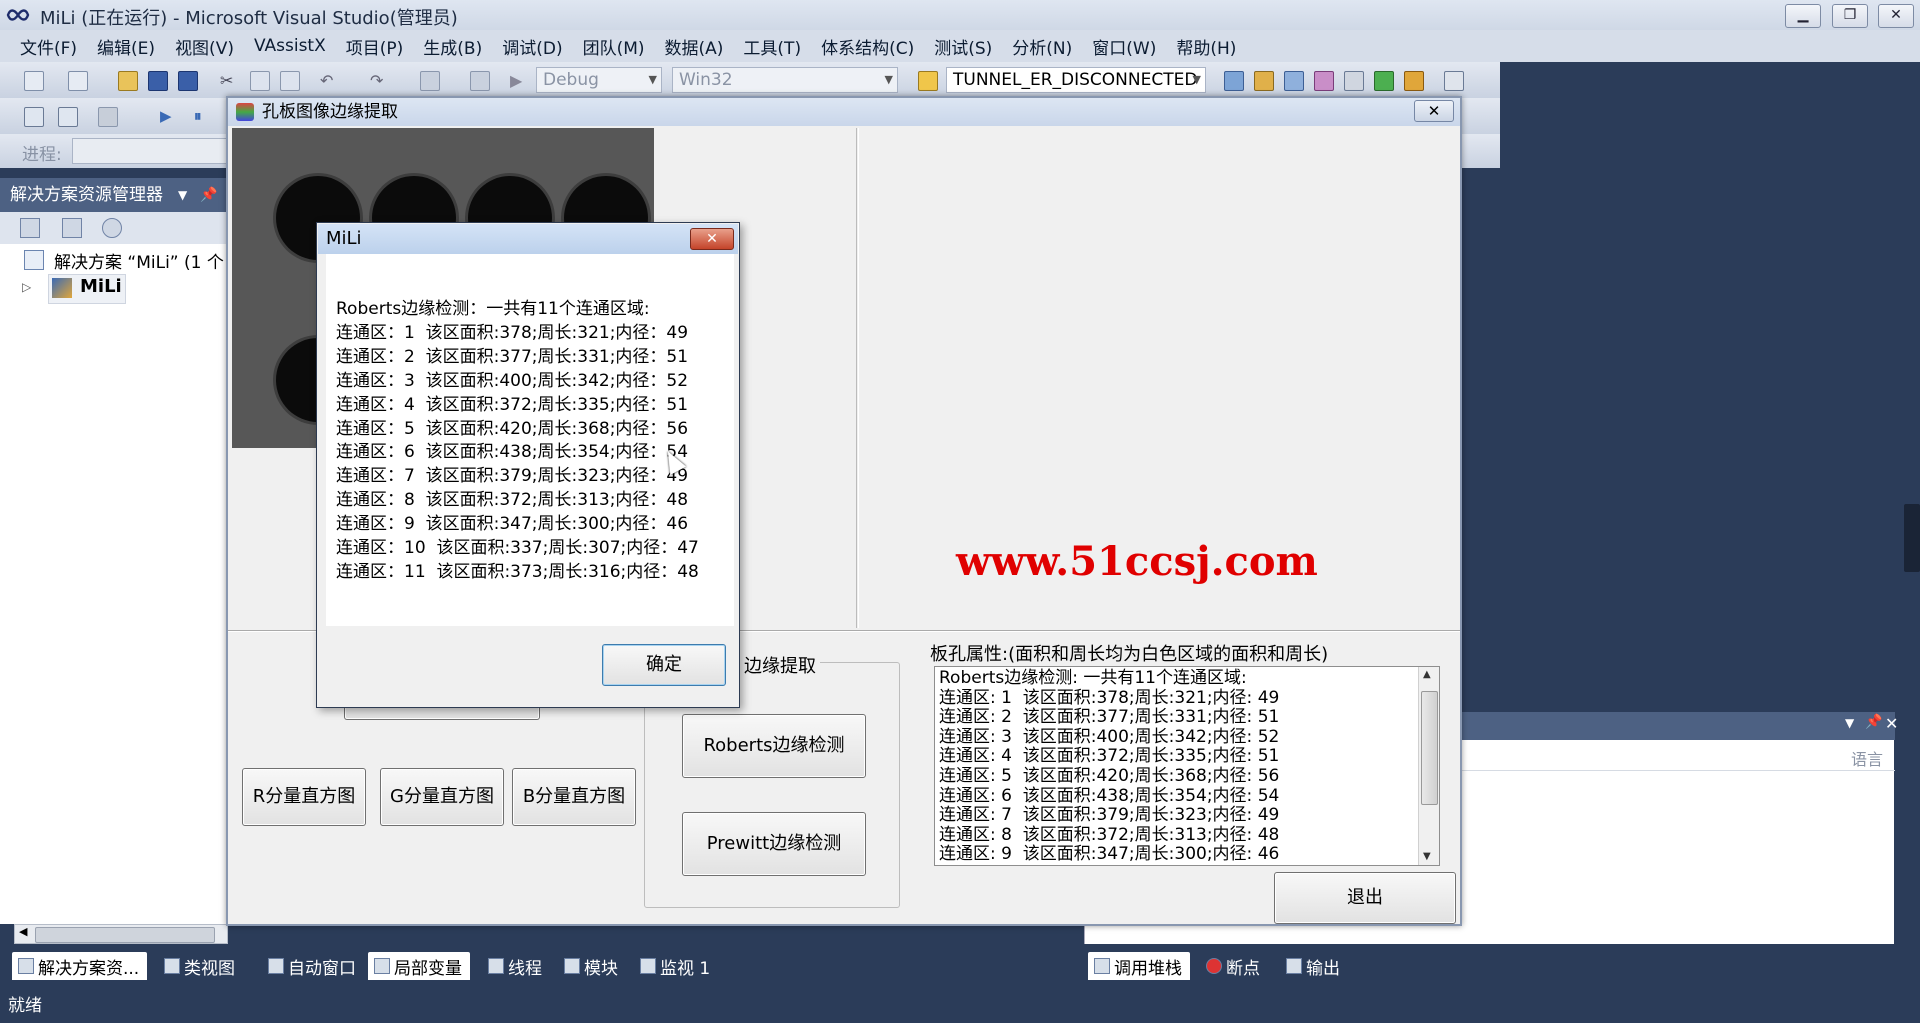  I want to click on navigate-forward-icon, so click(480, 81).